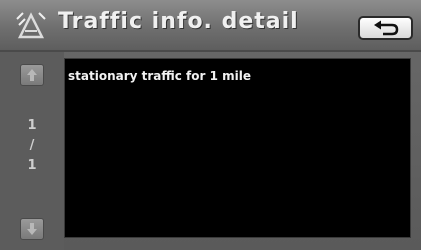  Describe the element at coordinates (31, 25) in the screenshot. I see `traffic-sign-icon` at that location.